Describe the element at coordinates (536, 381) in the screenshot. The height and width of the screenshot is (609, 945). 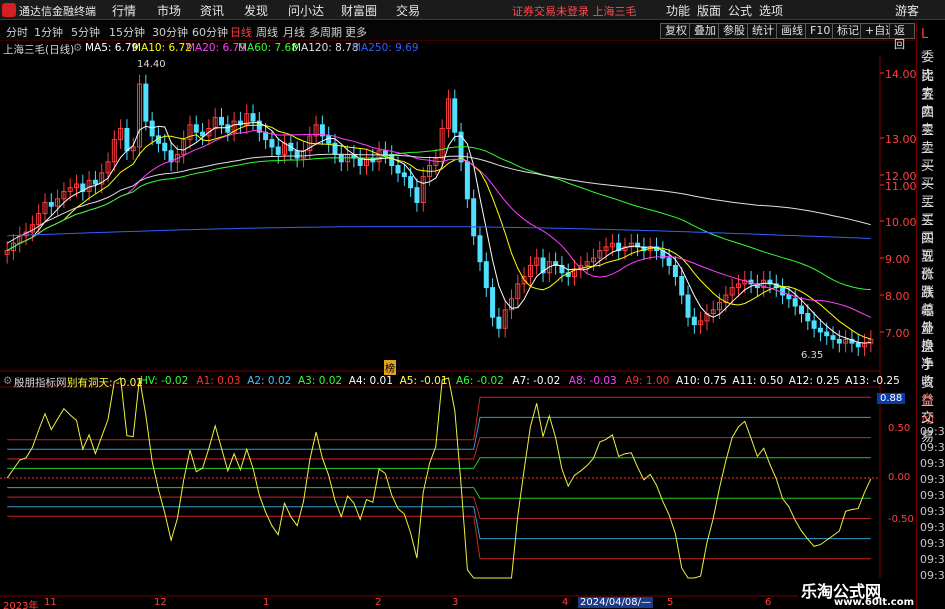
I see `indicator-value-7: A7: -0.02` at that location.